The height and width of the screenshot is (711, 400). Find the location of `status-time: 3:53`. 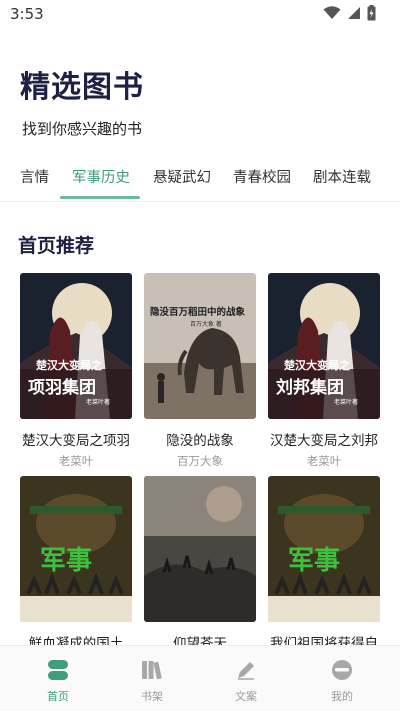

status-time: 3:53 is located at coordinates (27, 14).